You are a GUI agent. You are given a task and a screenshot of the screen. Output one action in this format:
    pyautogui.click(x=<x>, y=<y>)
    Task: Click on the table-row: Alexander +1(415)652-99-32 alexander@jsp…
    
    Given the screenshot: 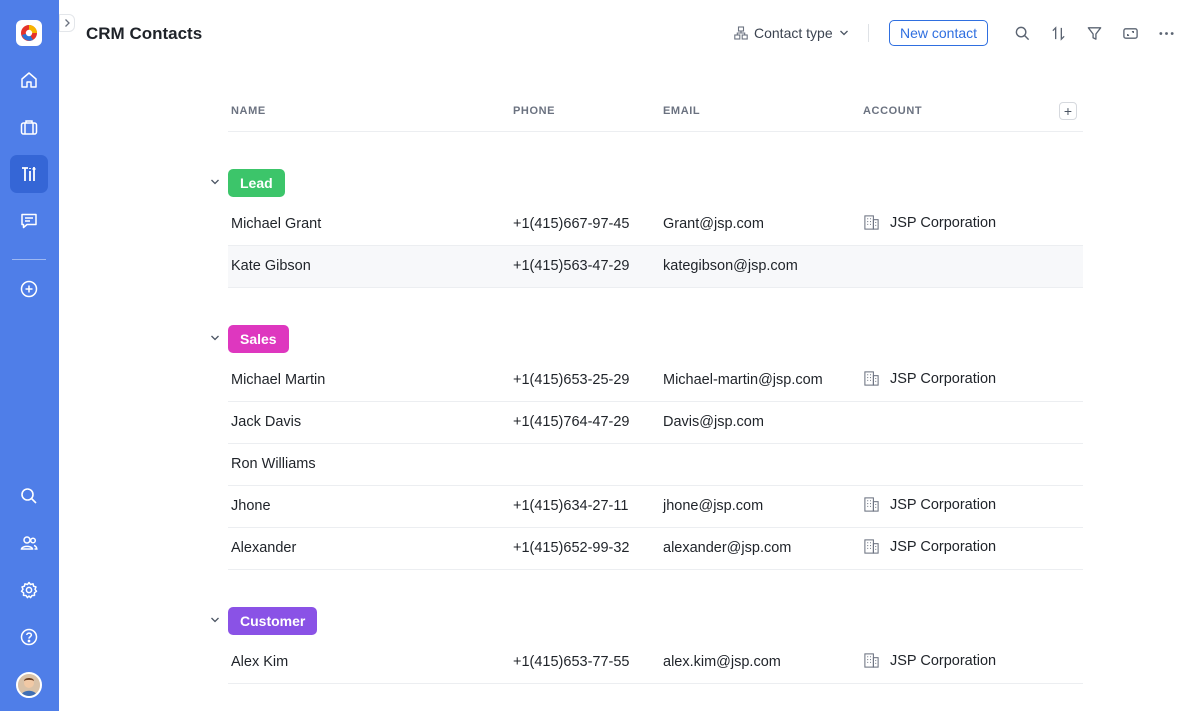 What is the action you would take?
    pyautogui.click(x=655, y=549)
    